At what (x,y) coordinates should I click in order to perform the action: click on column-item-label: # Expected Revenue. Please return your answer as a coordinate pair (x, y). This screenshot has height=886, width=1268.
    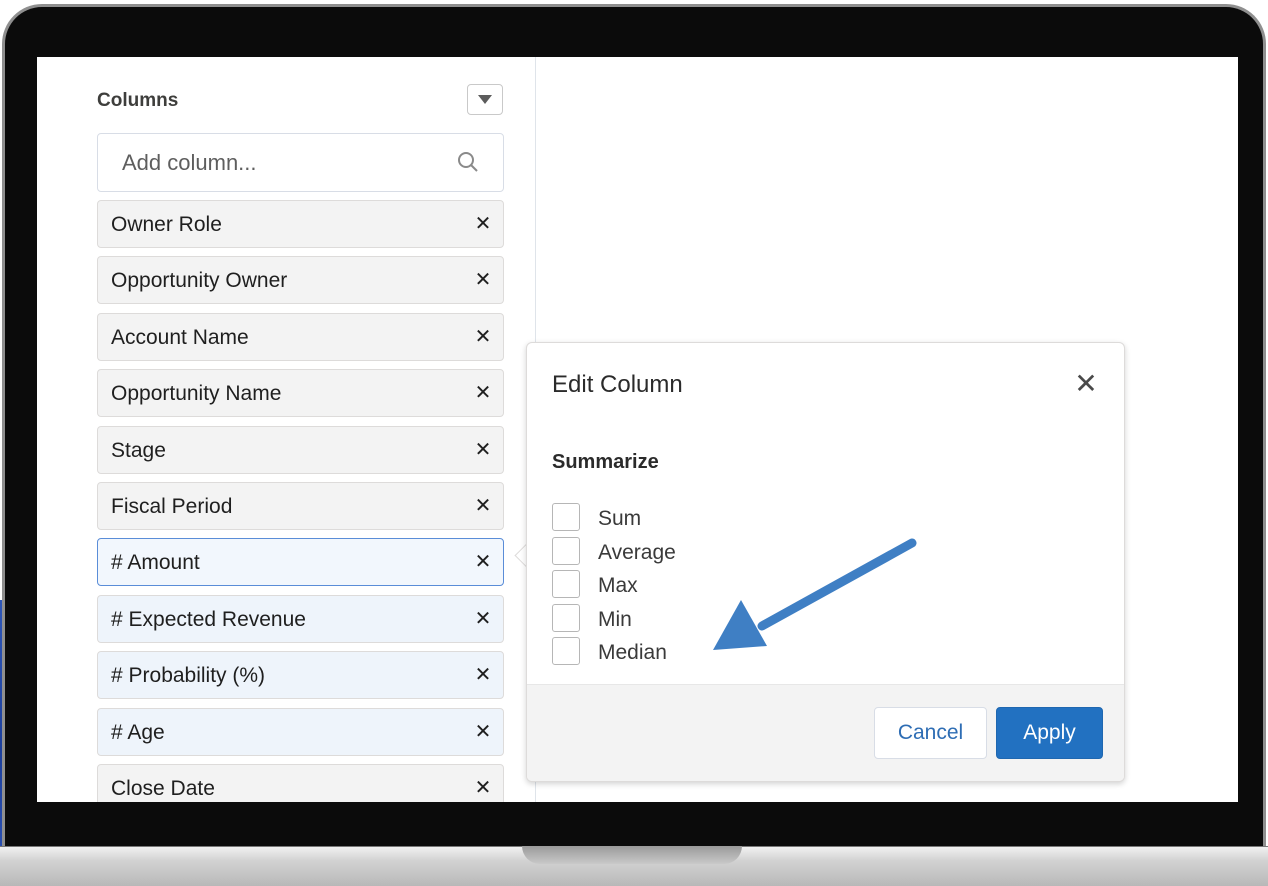
    Looking at the image, I should click on (208, 619).